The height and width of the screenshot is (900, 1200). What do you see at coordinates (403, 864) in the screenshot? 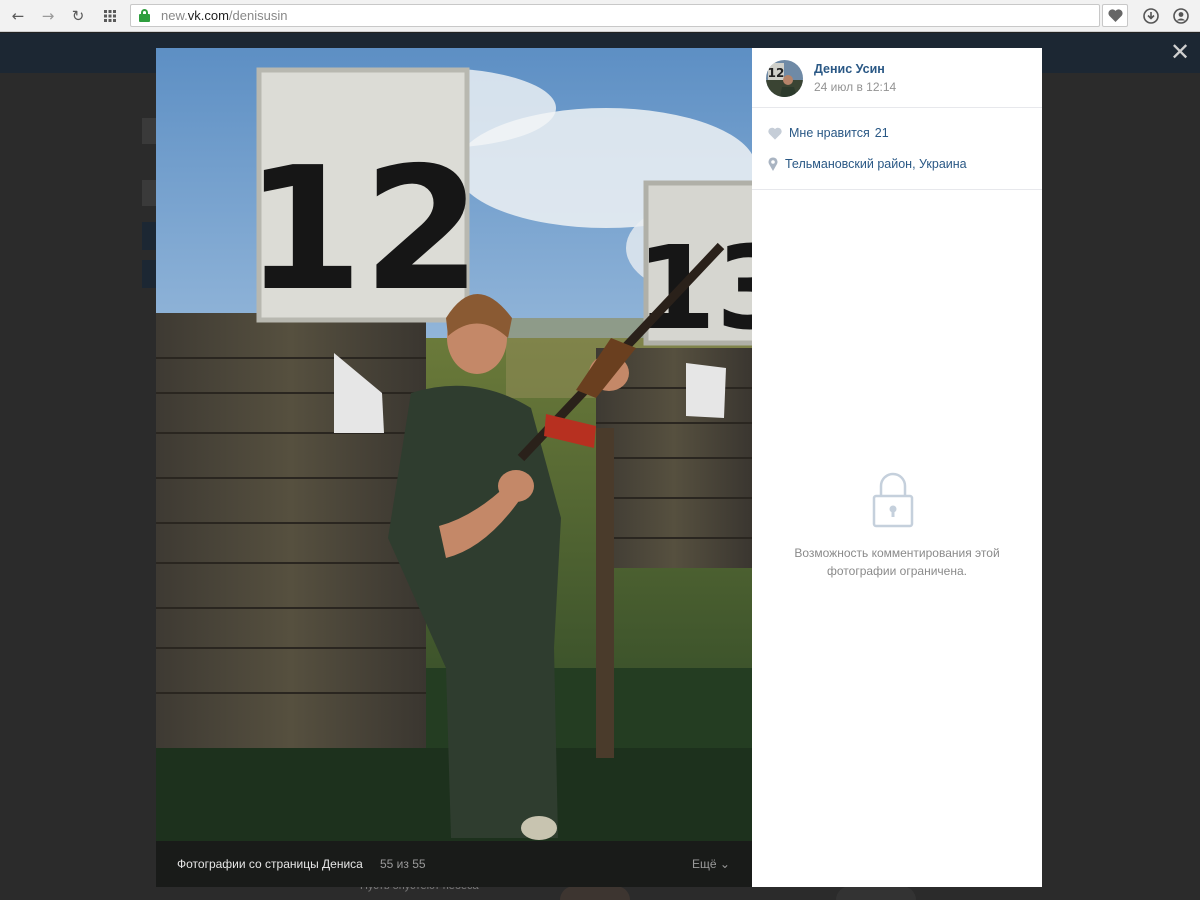
I see `photo-counter: 55 из 55` at bounding box center [403, 864].